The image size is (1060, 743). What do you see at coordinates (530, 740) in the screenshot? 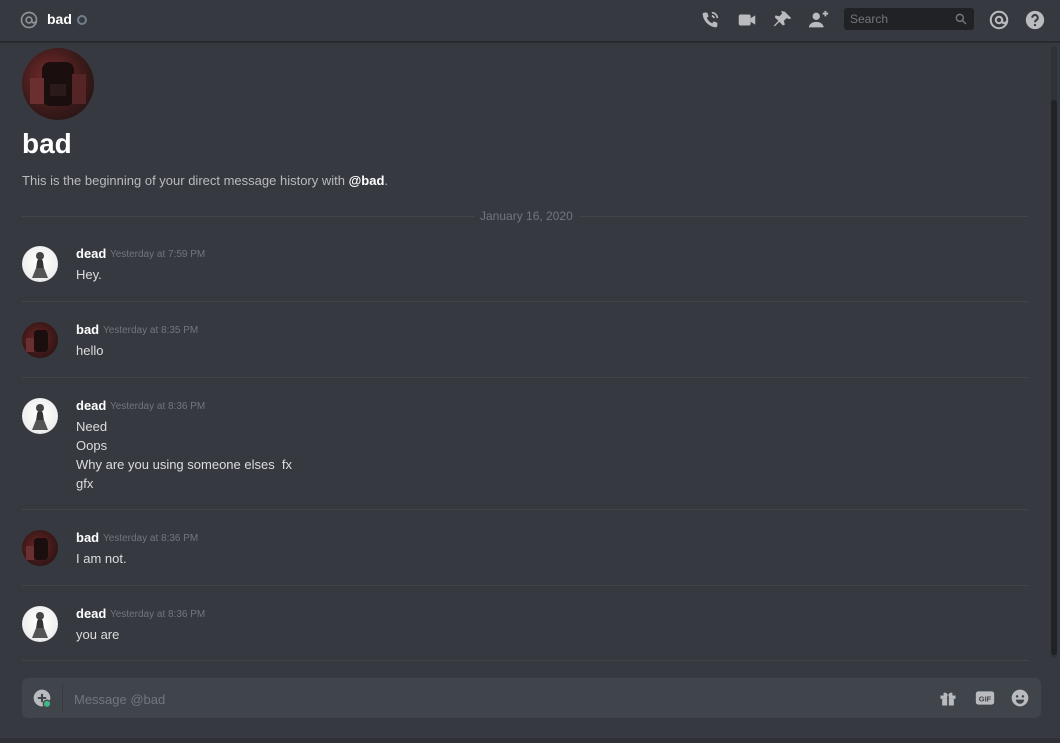
I see `bottom-border` at bounding box center [530, 740].